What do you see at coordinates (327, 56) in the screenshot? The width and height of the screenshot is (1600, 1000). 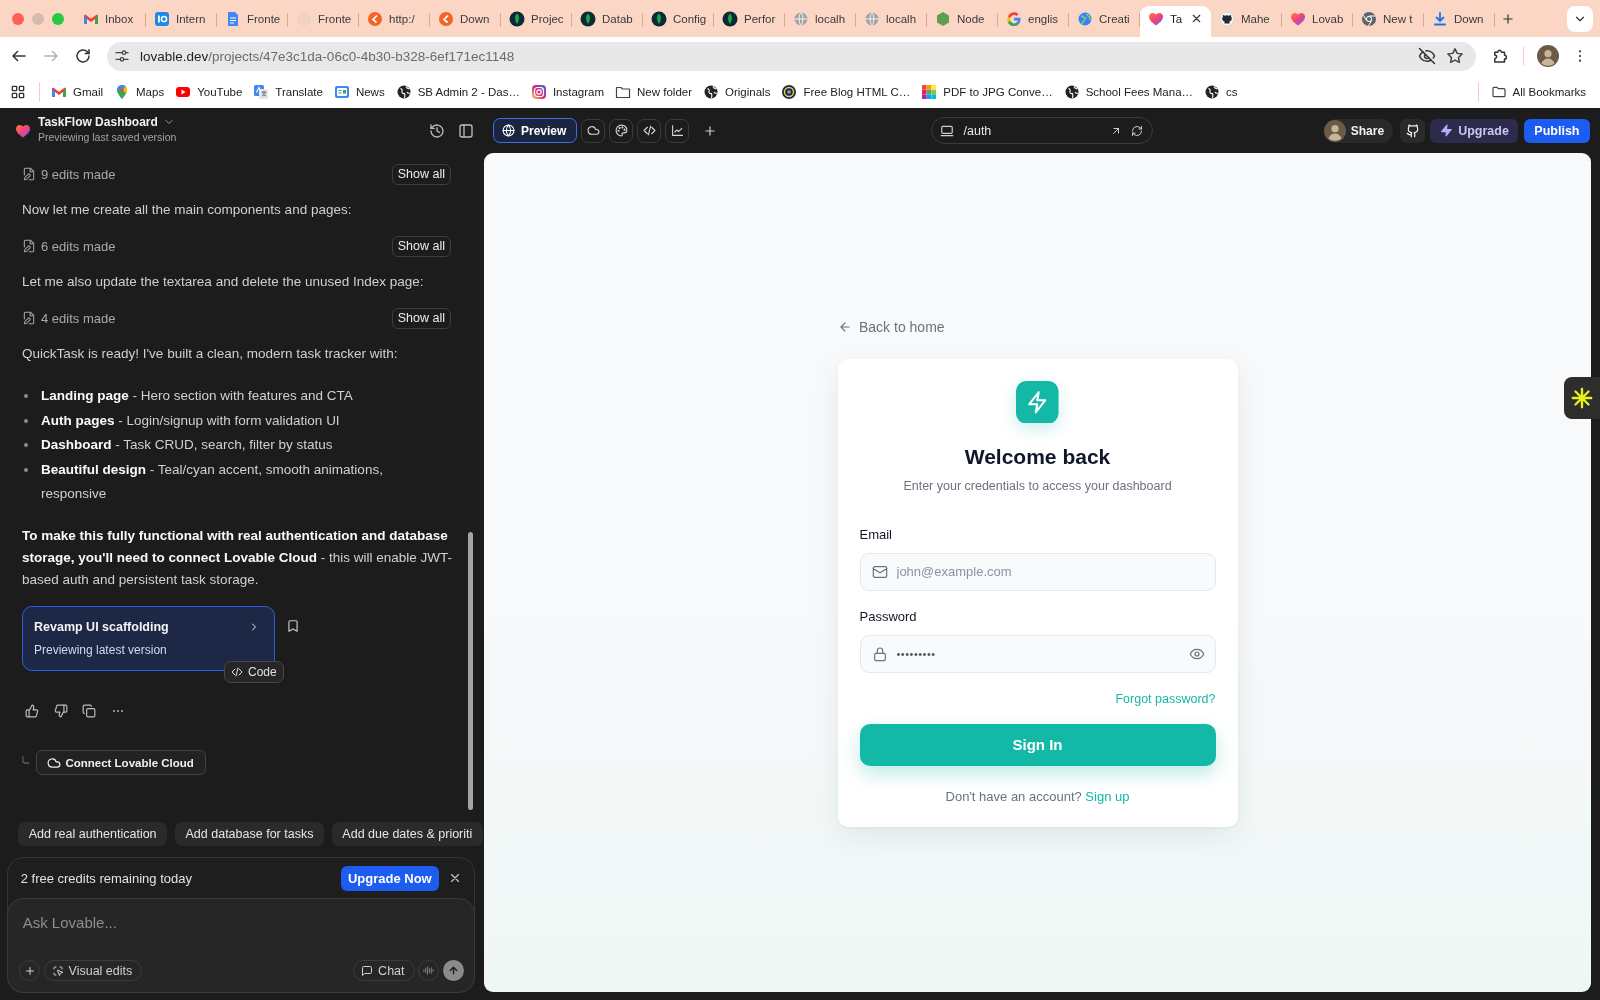 I see `url-text: lovable.dev/projects/47e3c1da-06c0-4b30-b328-6ef171ec1148` at bounding box center [327, 56].